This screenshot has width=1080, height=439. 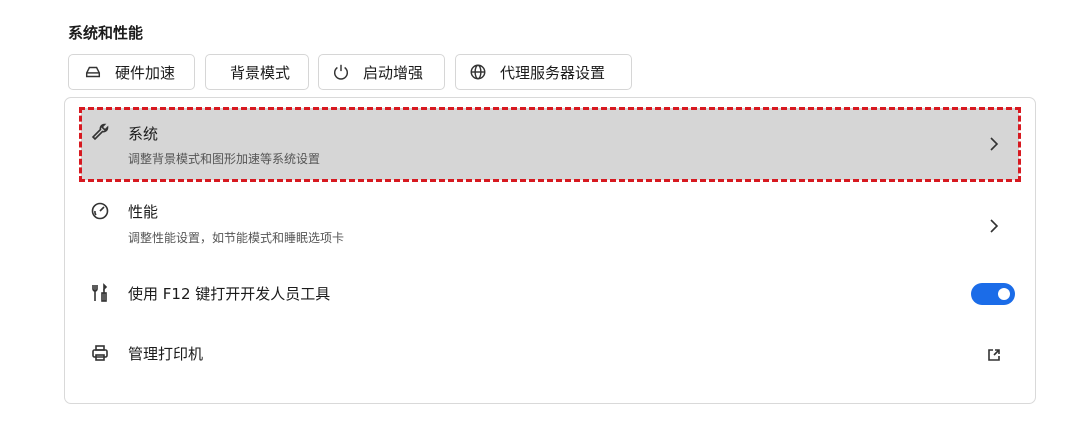 I want to click on background-mode-chip: 背景模式, so click(x=257, y=72).